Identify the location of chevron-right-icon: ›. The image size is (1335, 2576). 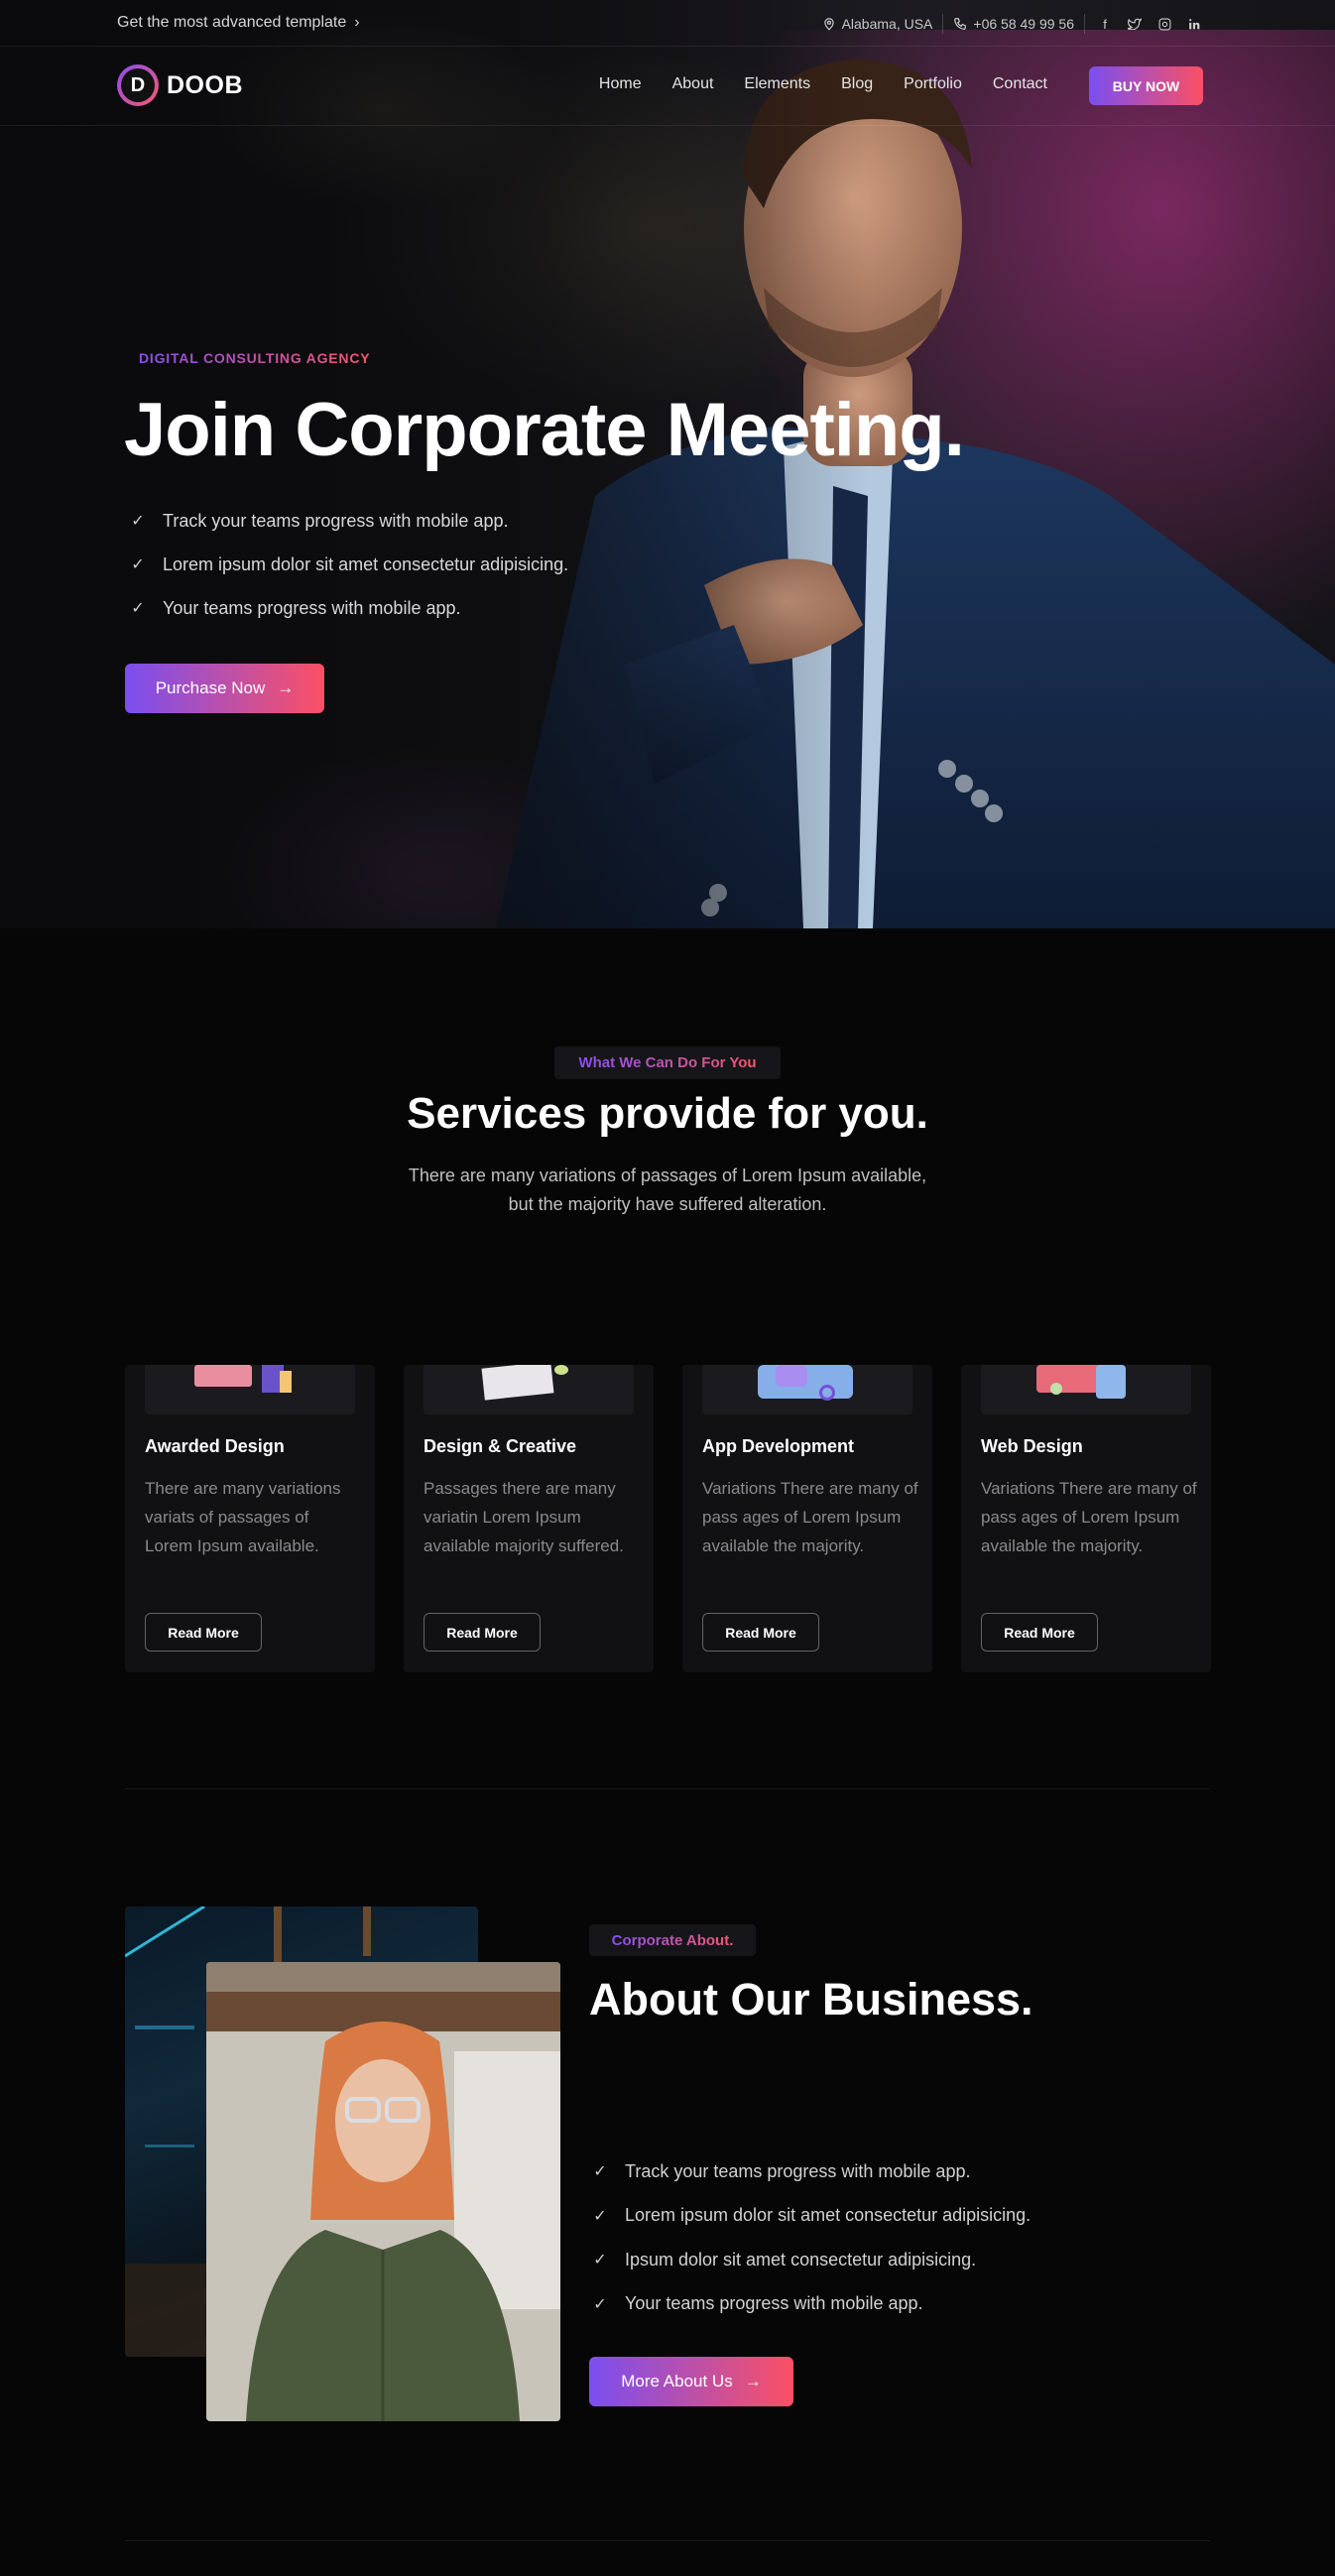
(357, 22).